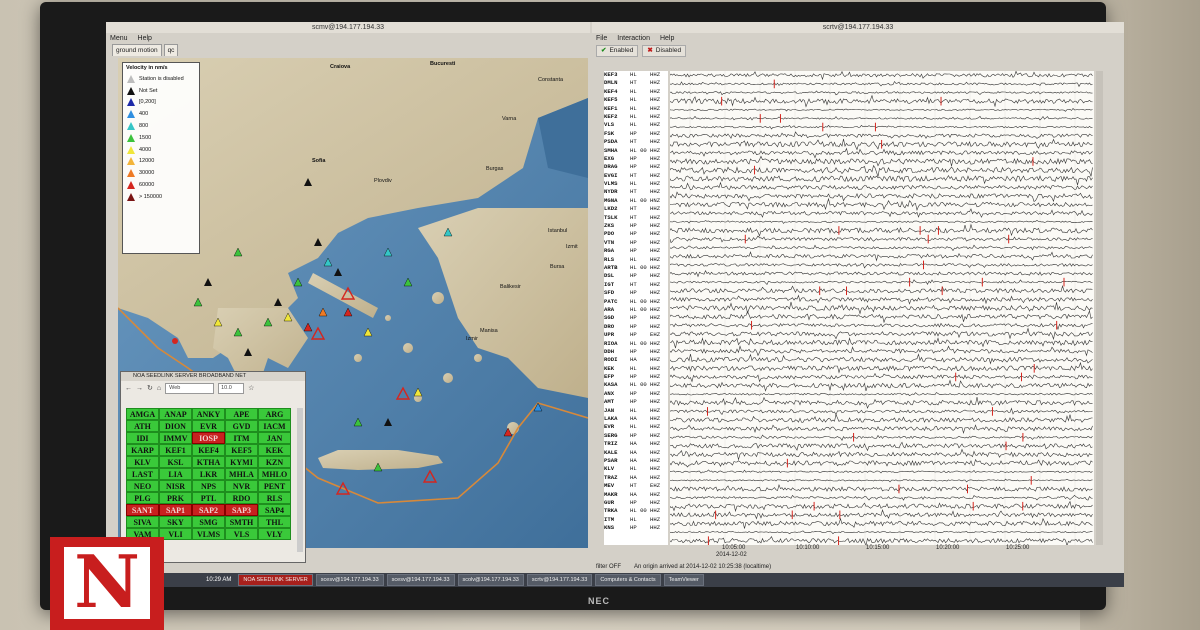 The image size is (1200, 630). I want to click on enabled-button: ✔ Enabled, so click(617, 50).